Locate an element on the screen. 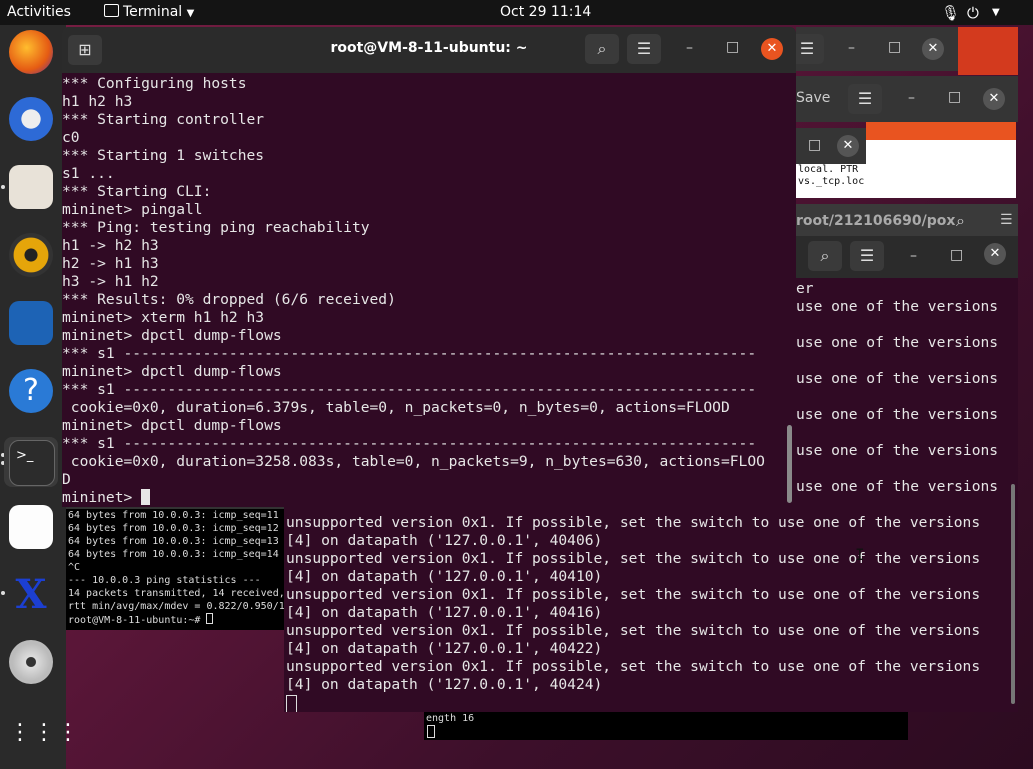  terminal-app-icon is located at coordinates (111, 10).